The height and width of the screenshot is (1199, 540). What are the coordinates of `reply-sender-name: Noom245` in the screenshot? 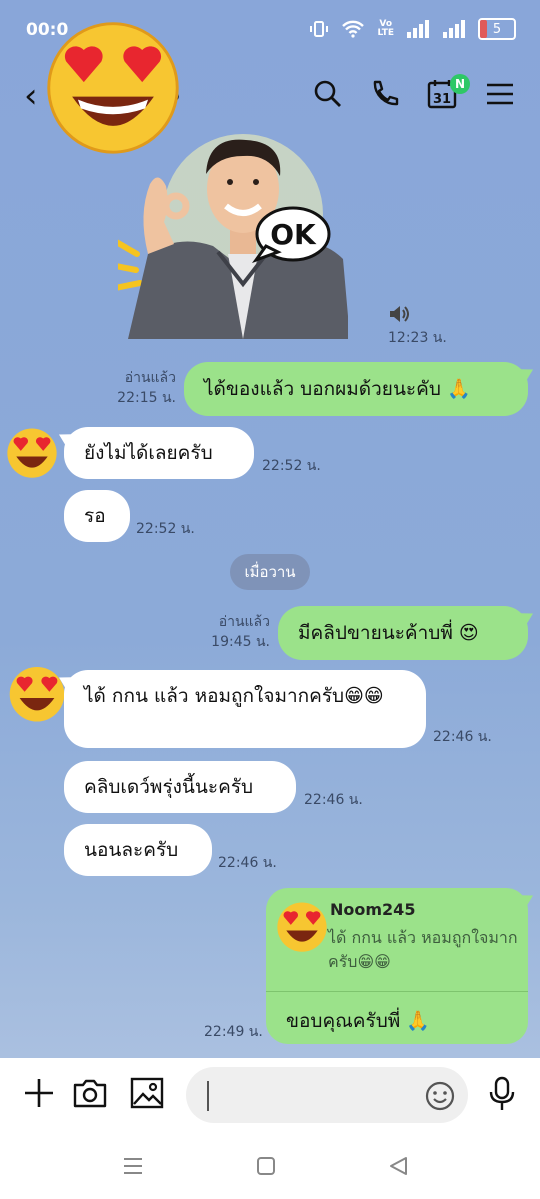 It's located at (373, 909).